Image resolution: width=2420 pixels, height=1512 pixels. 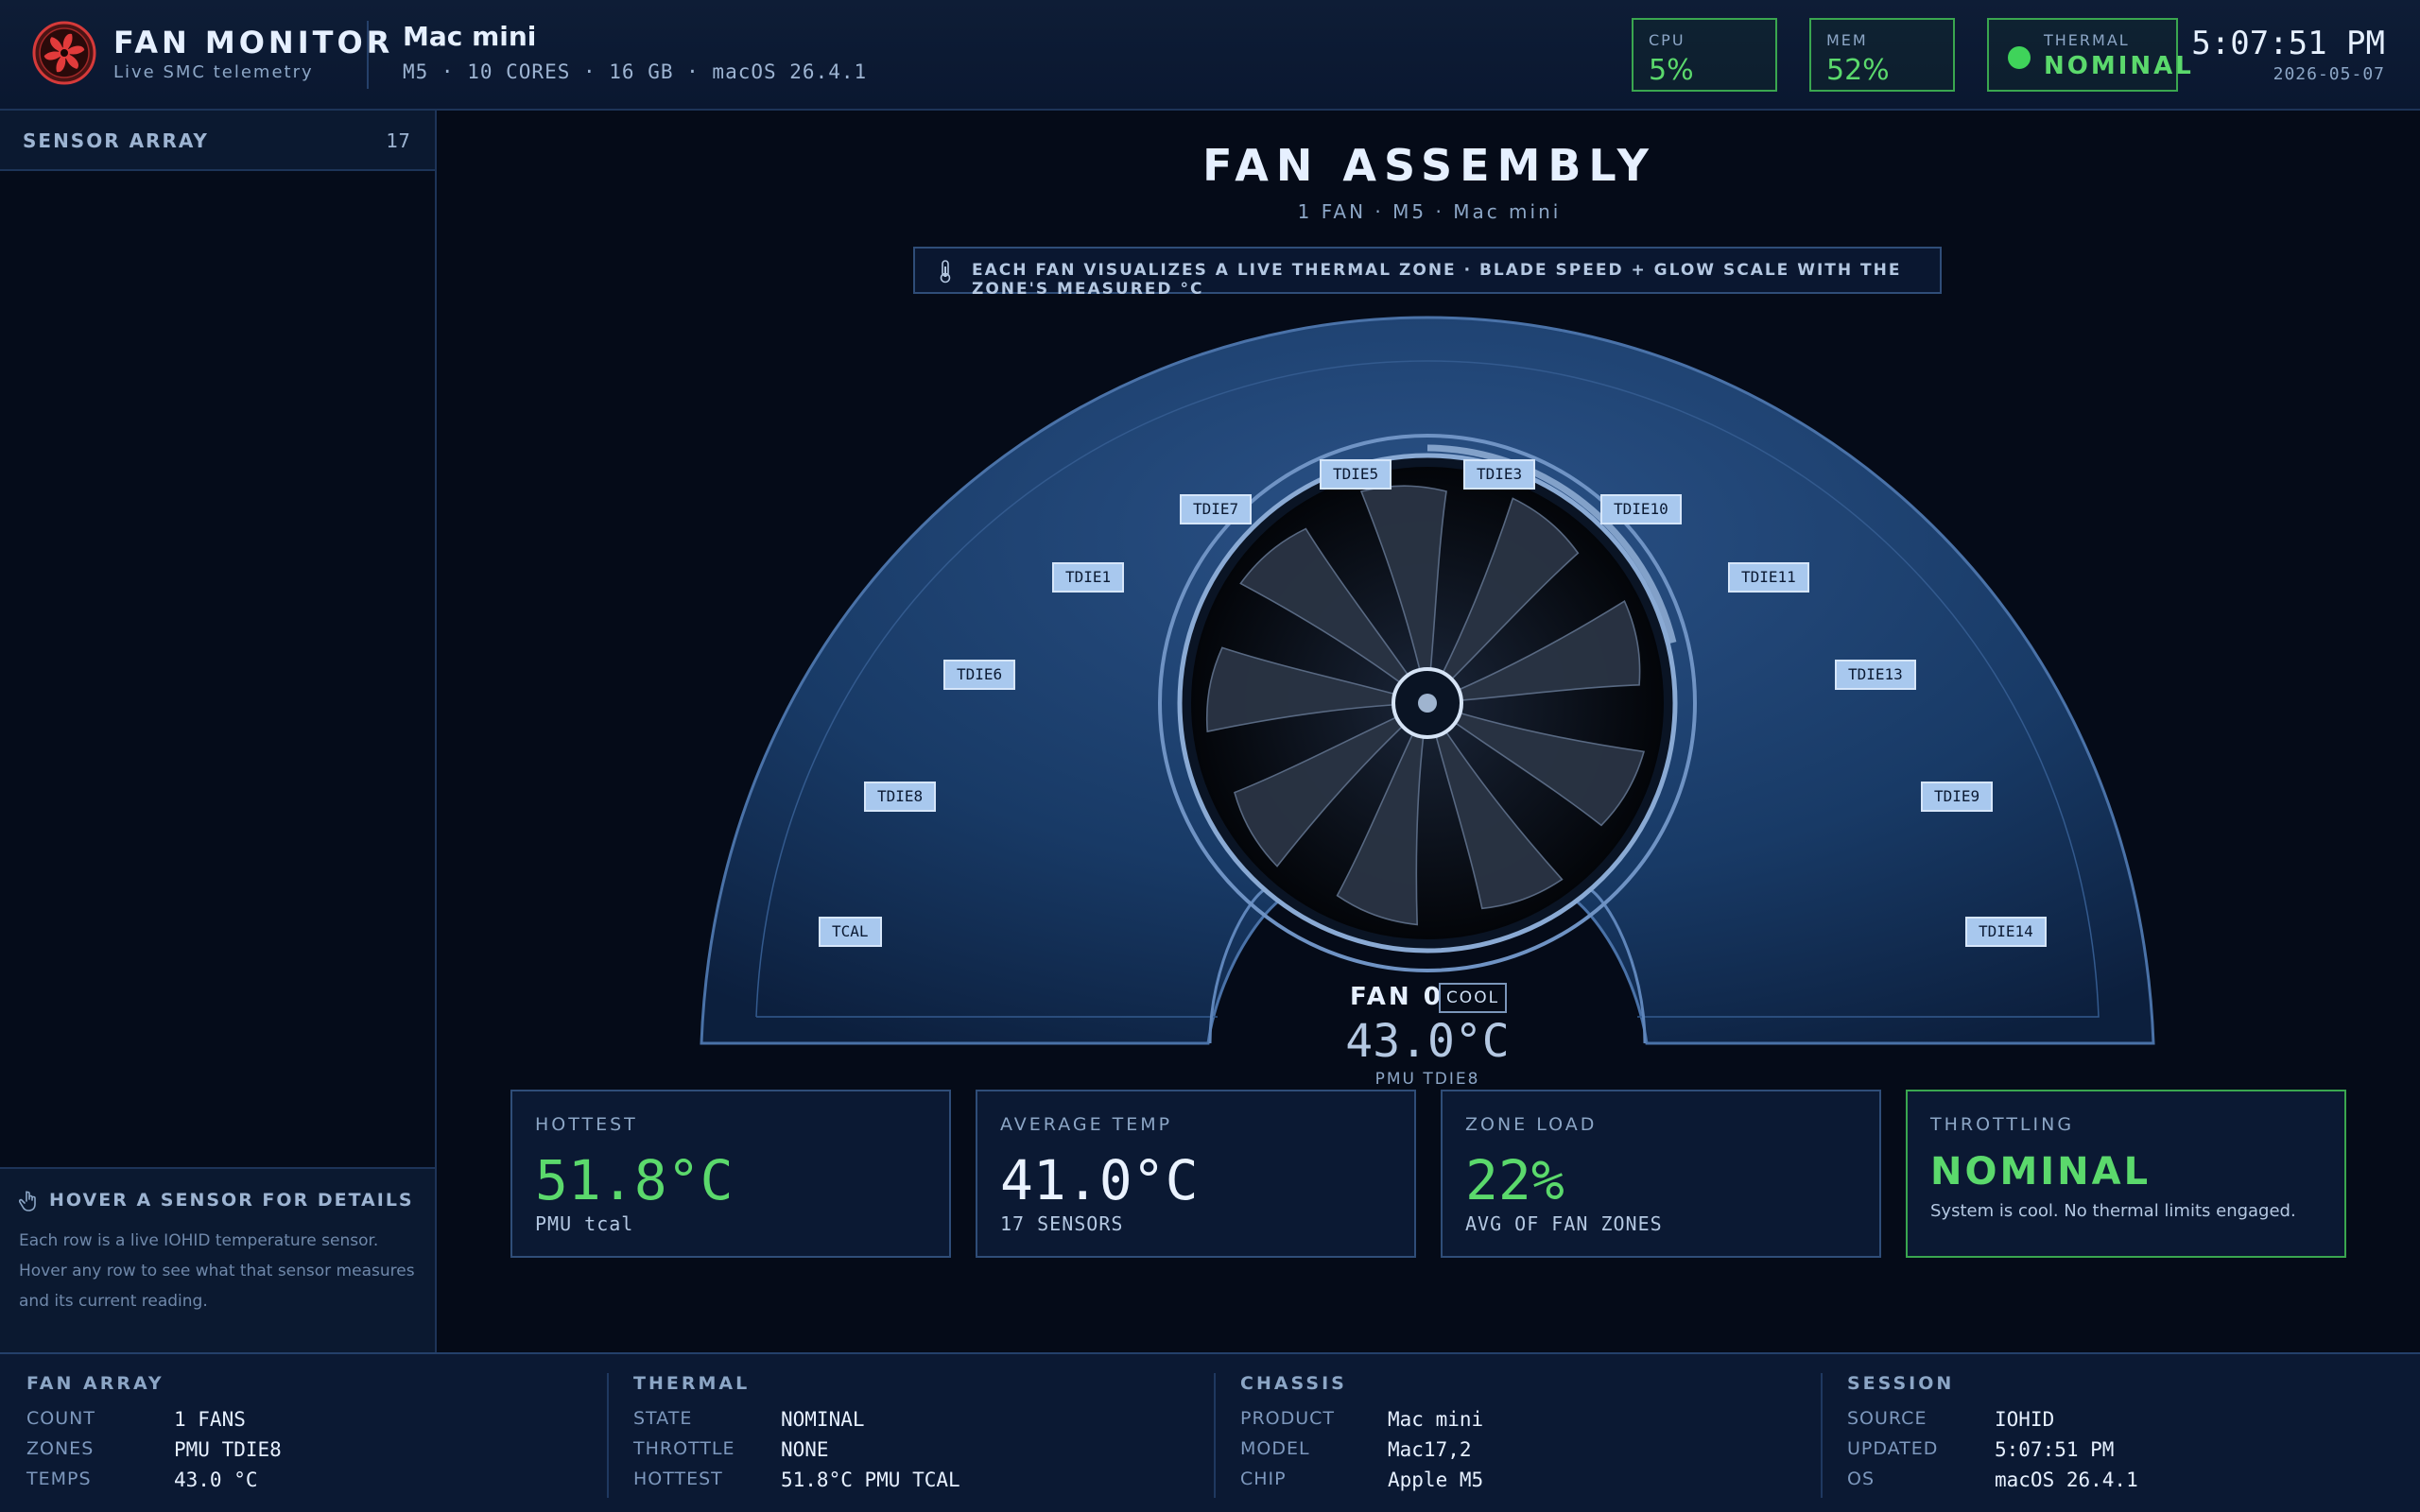 What do you see at coordinates (210, 1419) in the screenshot?
I see `footer-value: 1 FANS` at bounding box center [210, 1419].